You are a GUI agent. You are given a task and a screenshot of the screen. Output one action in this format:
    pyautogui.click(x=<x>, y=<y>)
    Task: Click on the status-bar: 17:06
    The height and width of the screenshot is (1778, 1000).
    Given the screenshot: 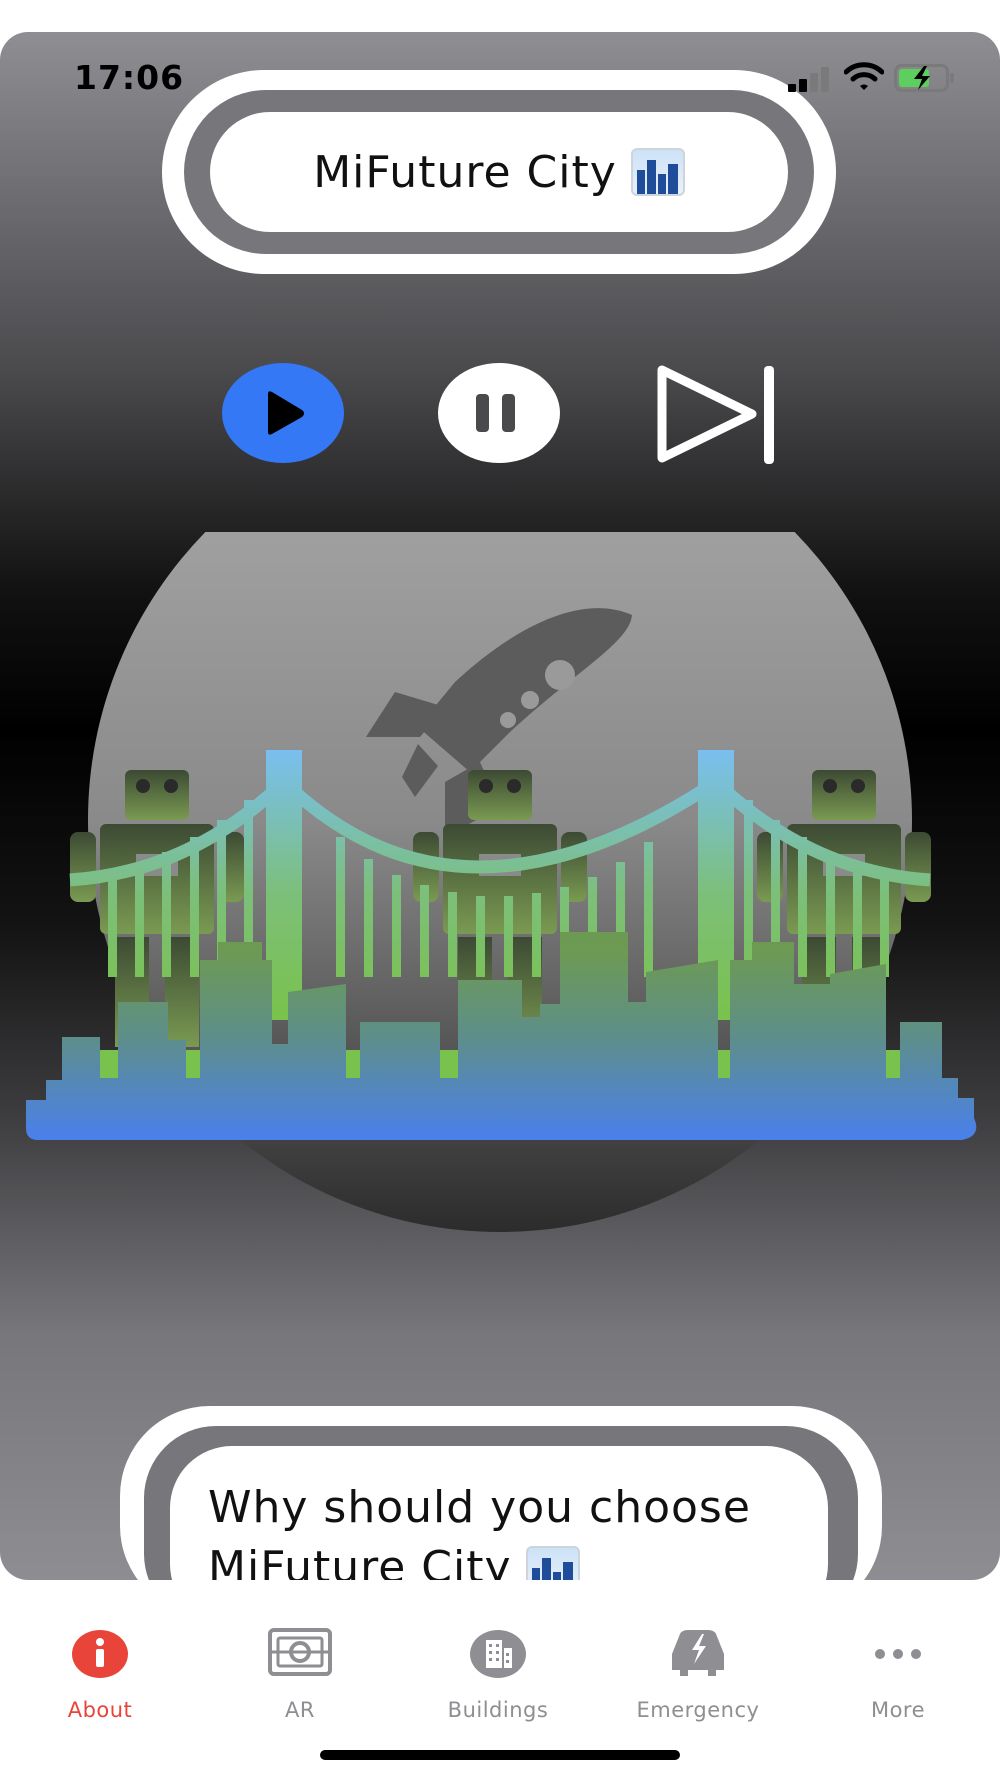 What is the action you would take?
    pyautogui.click(x=500, y=77)
    